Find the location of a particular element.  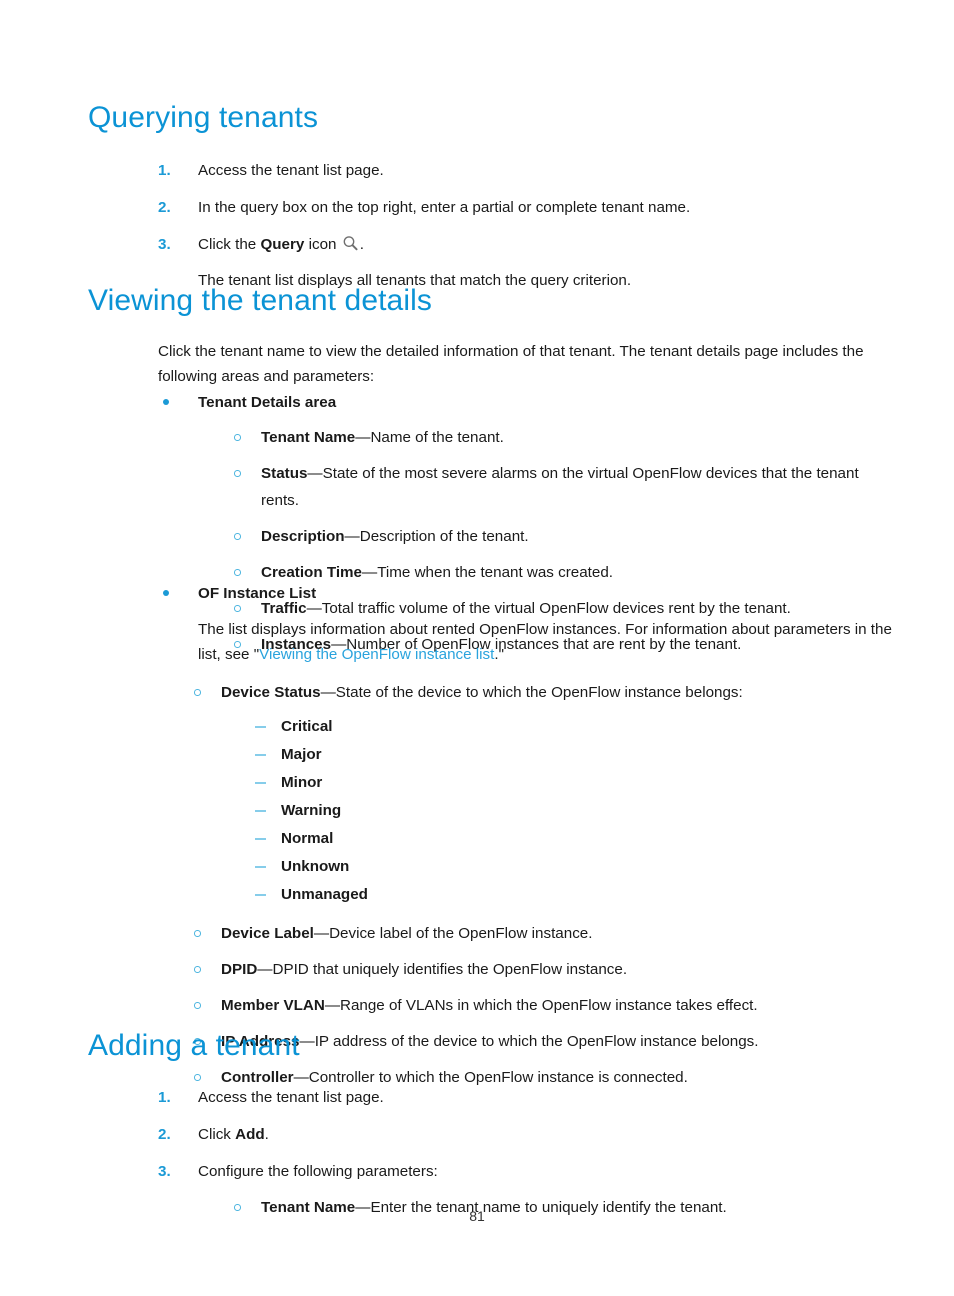

status-value: Minor is located at coordinates (302, 782).